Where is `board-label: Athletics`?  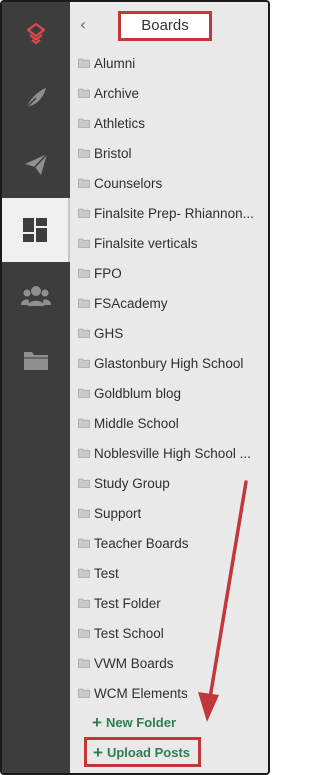 board-label: Athletics is located at coordinates (120, 123).